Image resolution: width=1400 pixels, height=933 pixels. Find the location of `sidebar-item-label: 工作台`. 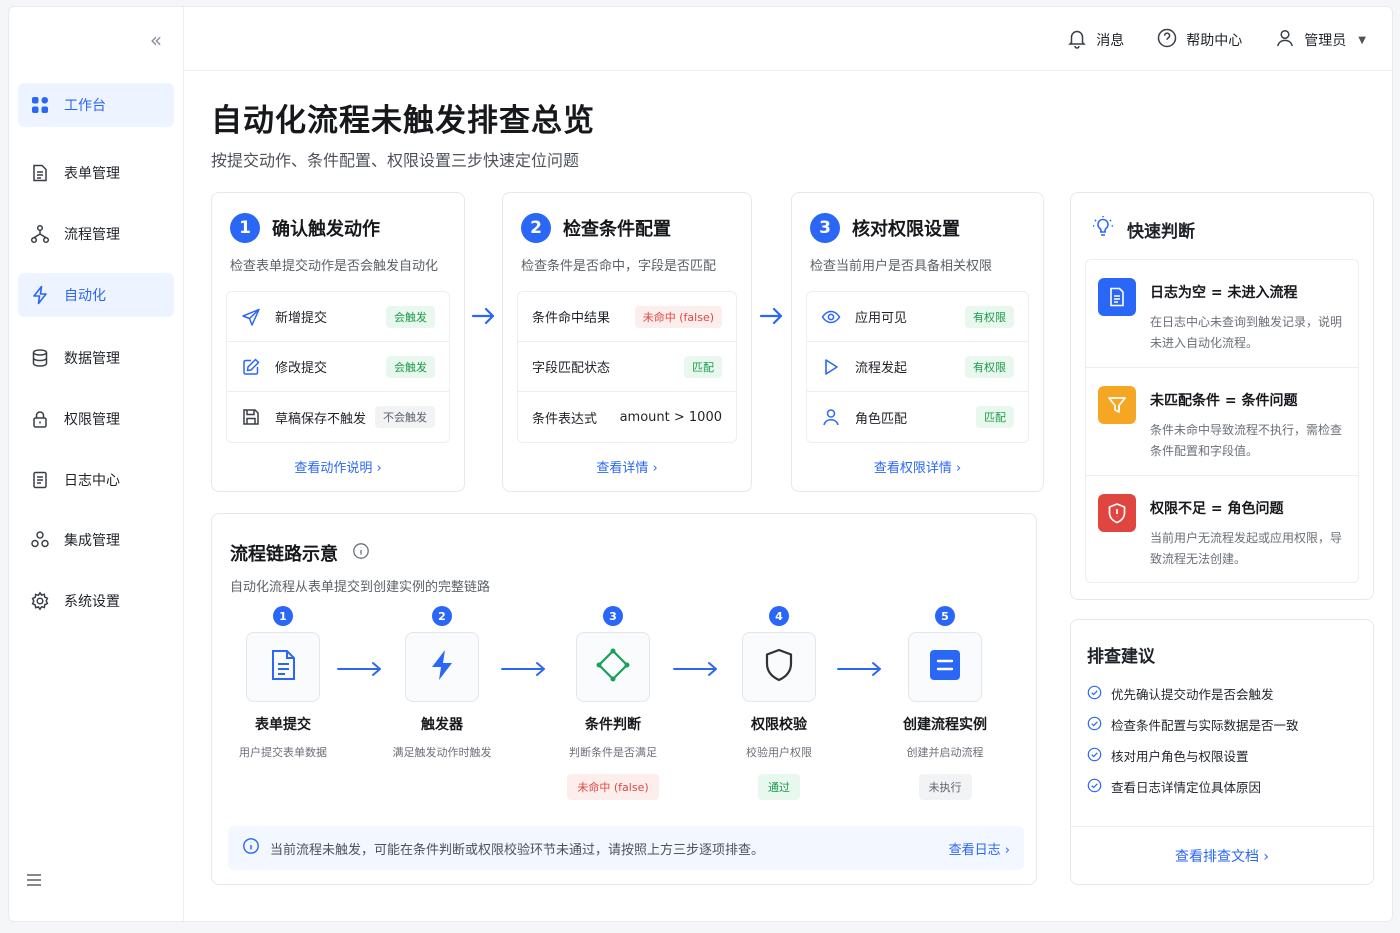

sidebar-item-label: 工作台 is located at coordinates (85, 106).